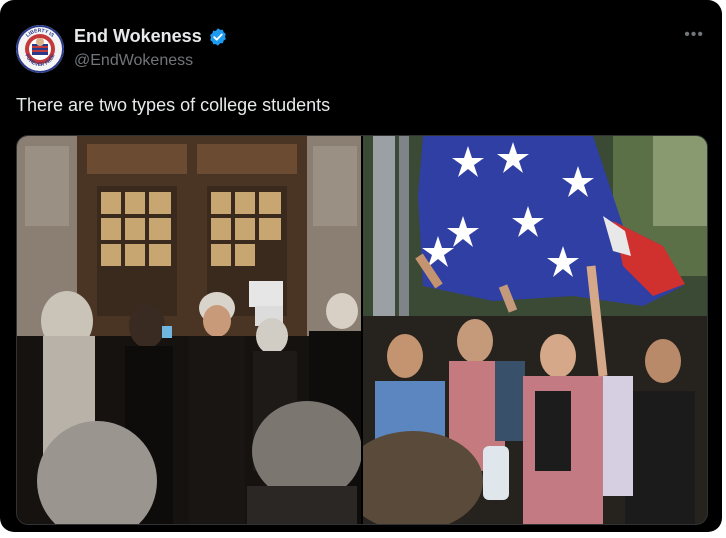 This screenshot has width=726, height=538. I want to click on verified-badge-icon, so click(218, 37).